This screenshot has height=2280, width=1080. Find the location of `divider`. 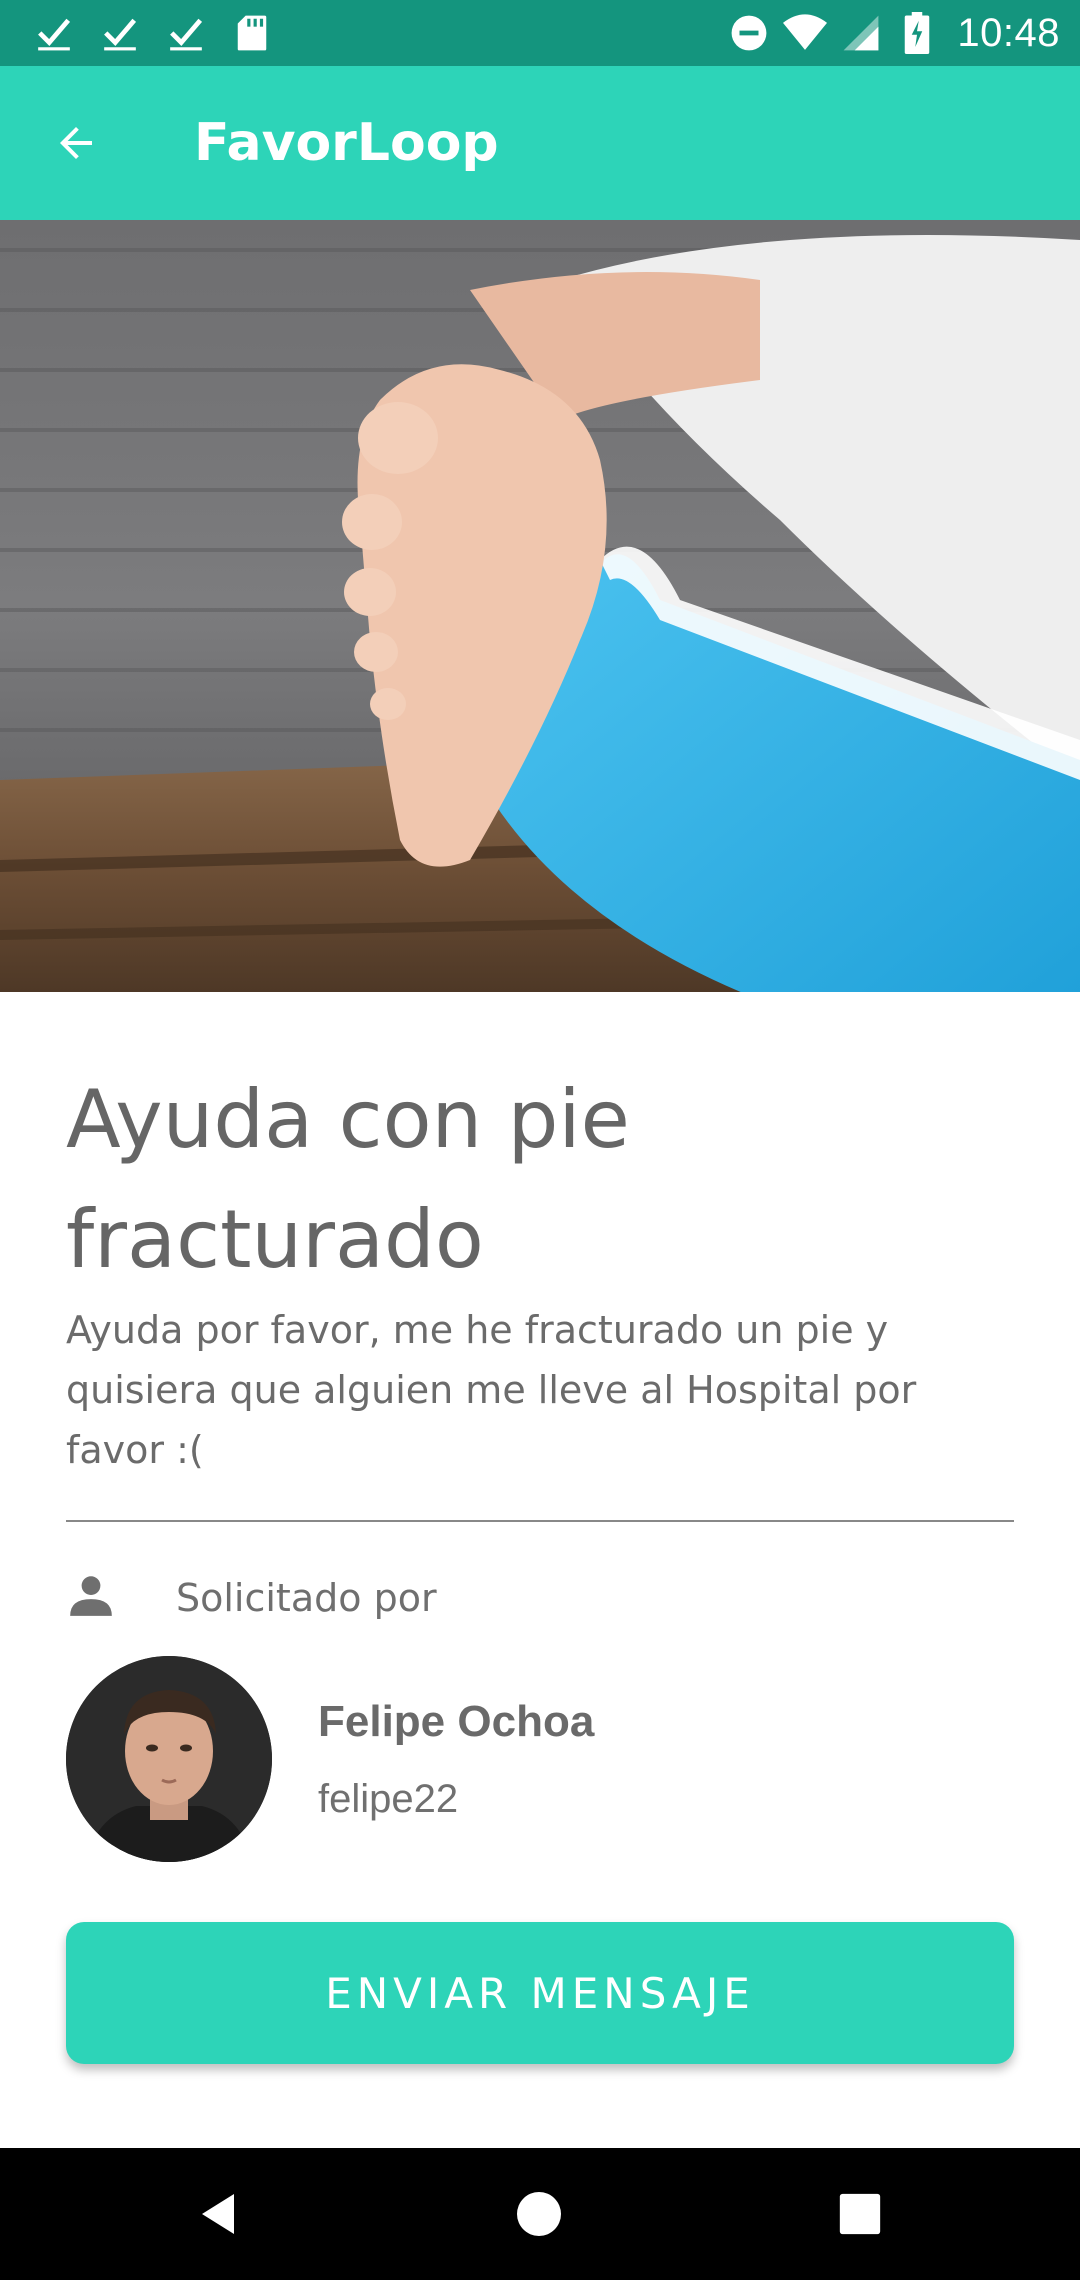

divider is located at coordinates (540, 1521).